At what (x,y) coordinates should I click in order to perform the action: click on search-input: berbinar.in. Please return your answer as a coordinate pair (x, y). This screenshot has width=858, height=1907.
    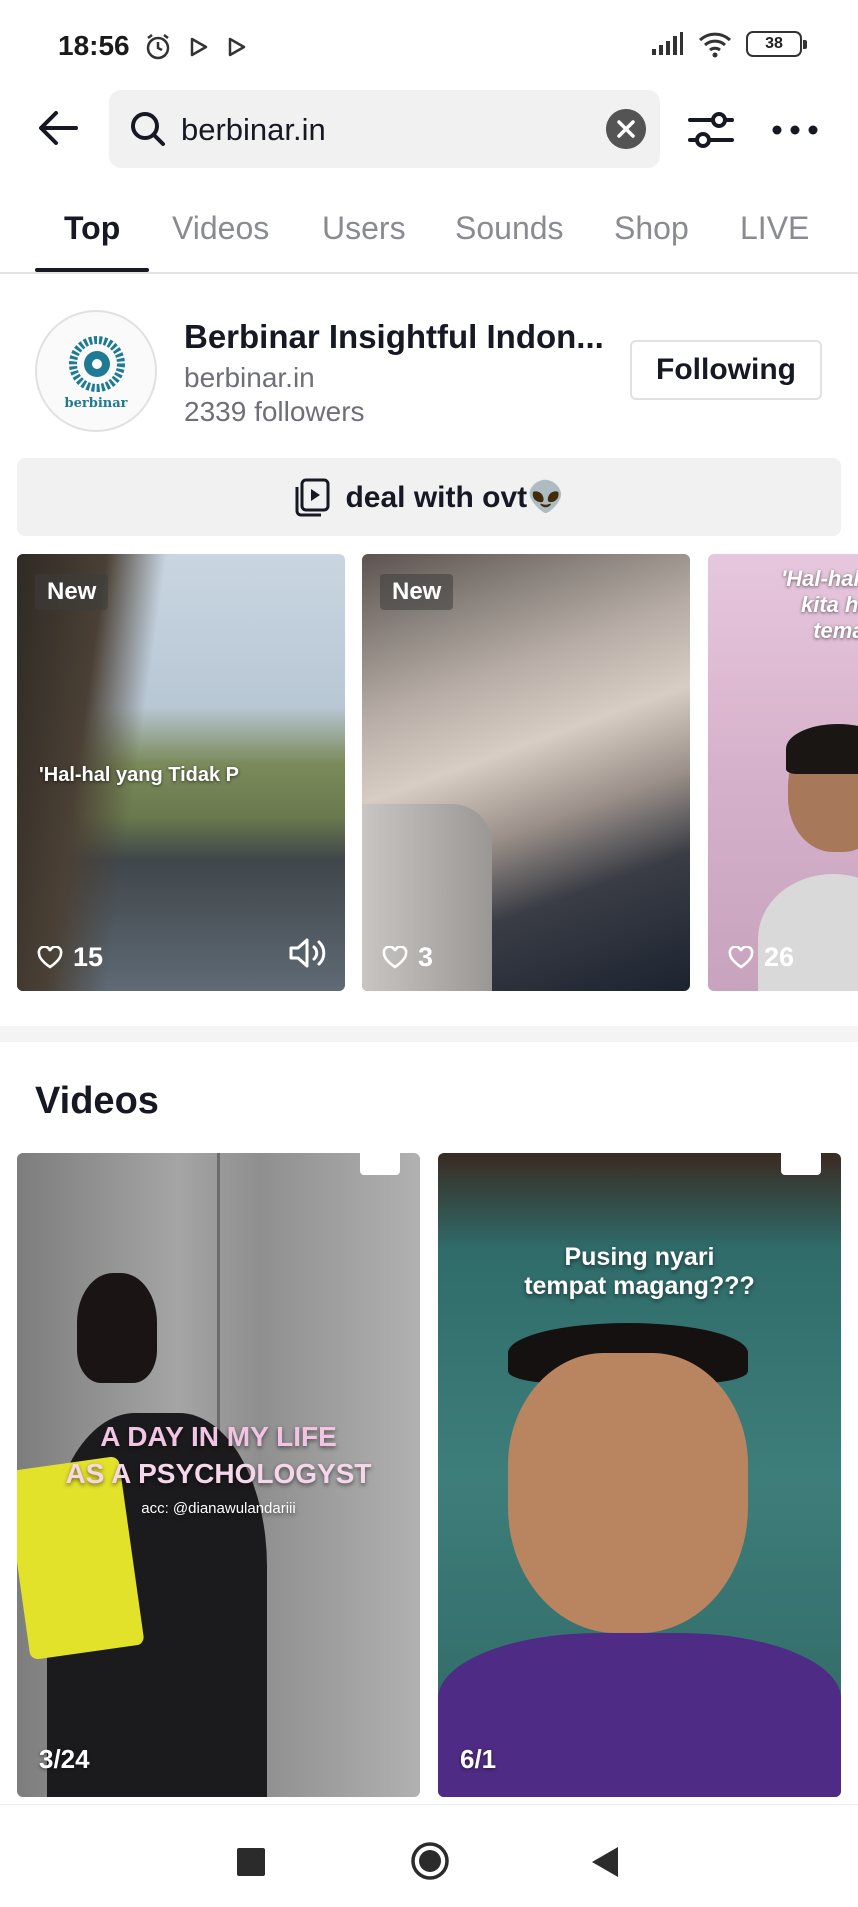
    Looking at the image, I should click on (384, 129).